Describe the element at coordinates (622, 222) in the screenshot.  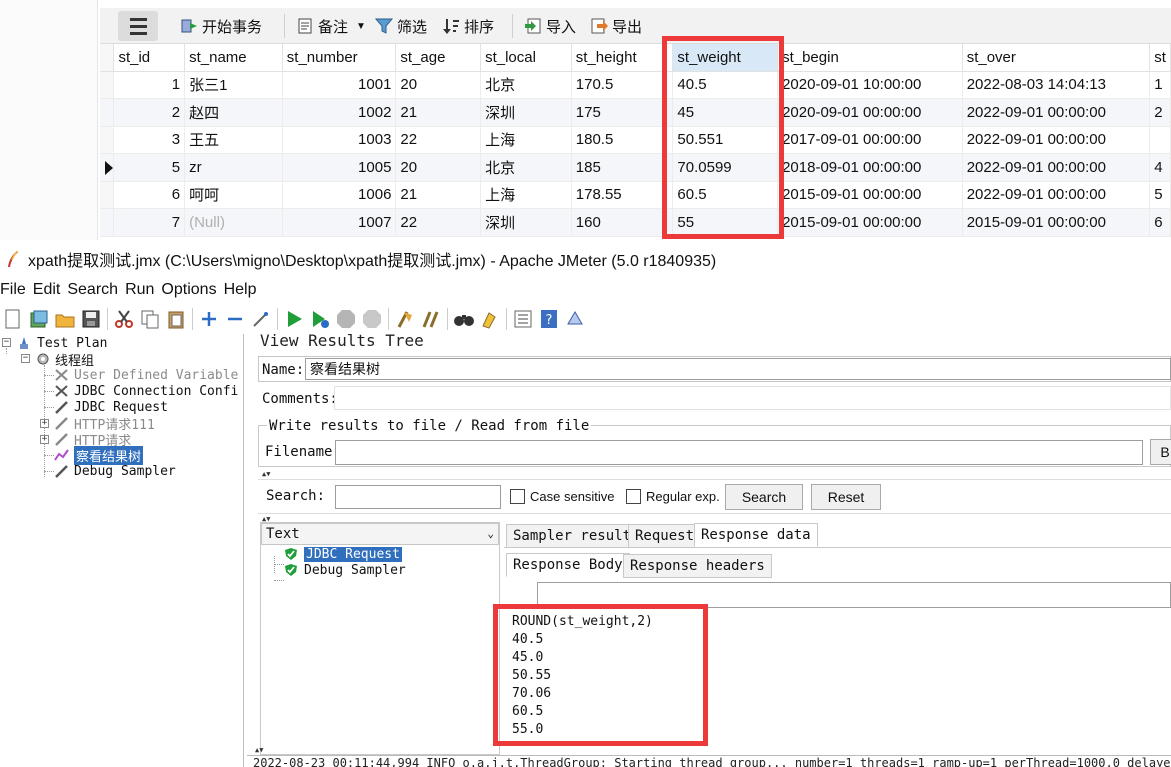
I see `cell-st-height: 160` at that location.